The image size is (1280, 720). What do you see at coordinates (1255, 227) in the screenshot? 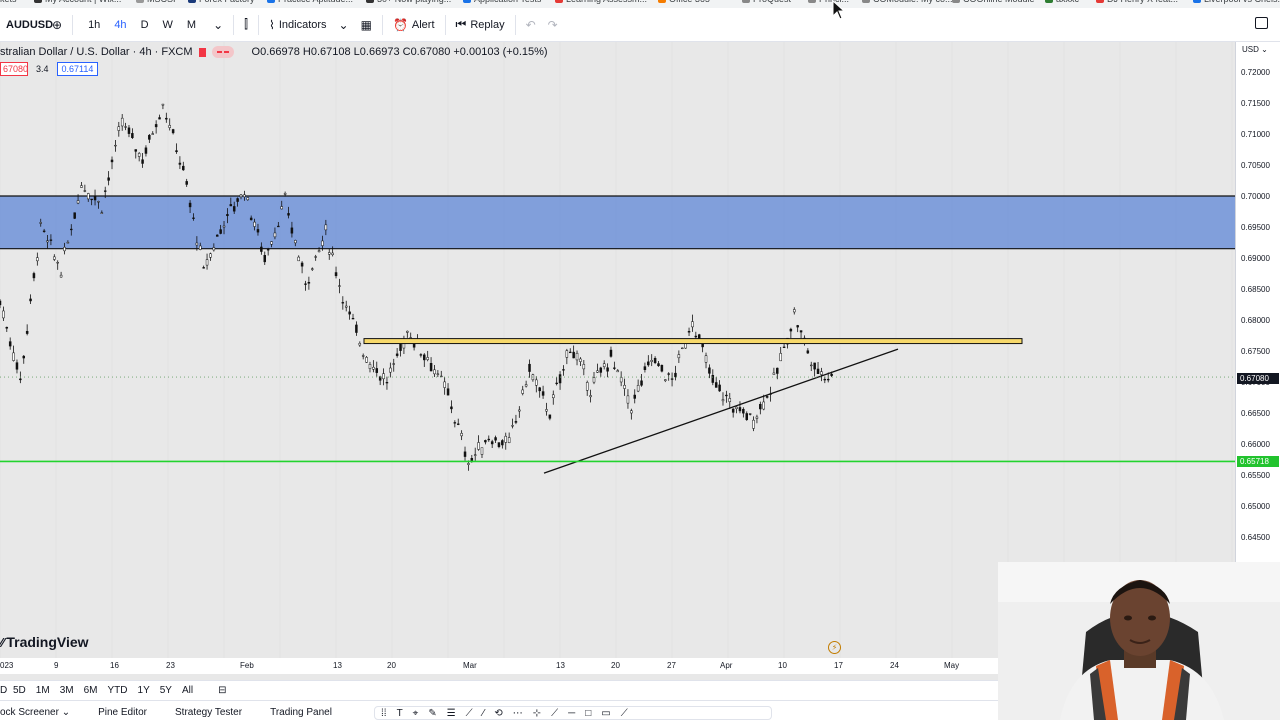
I see `price-tick-label: 0.69500` at bounding box center [1255, 227].